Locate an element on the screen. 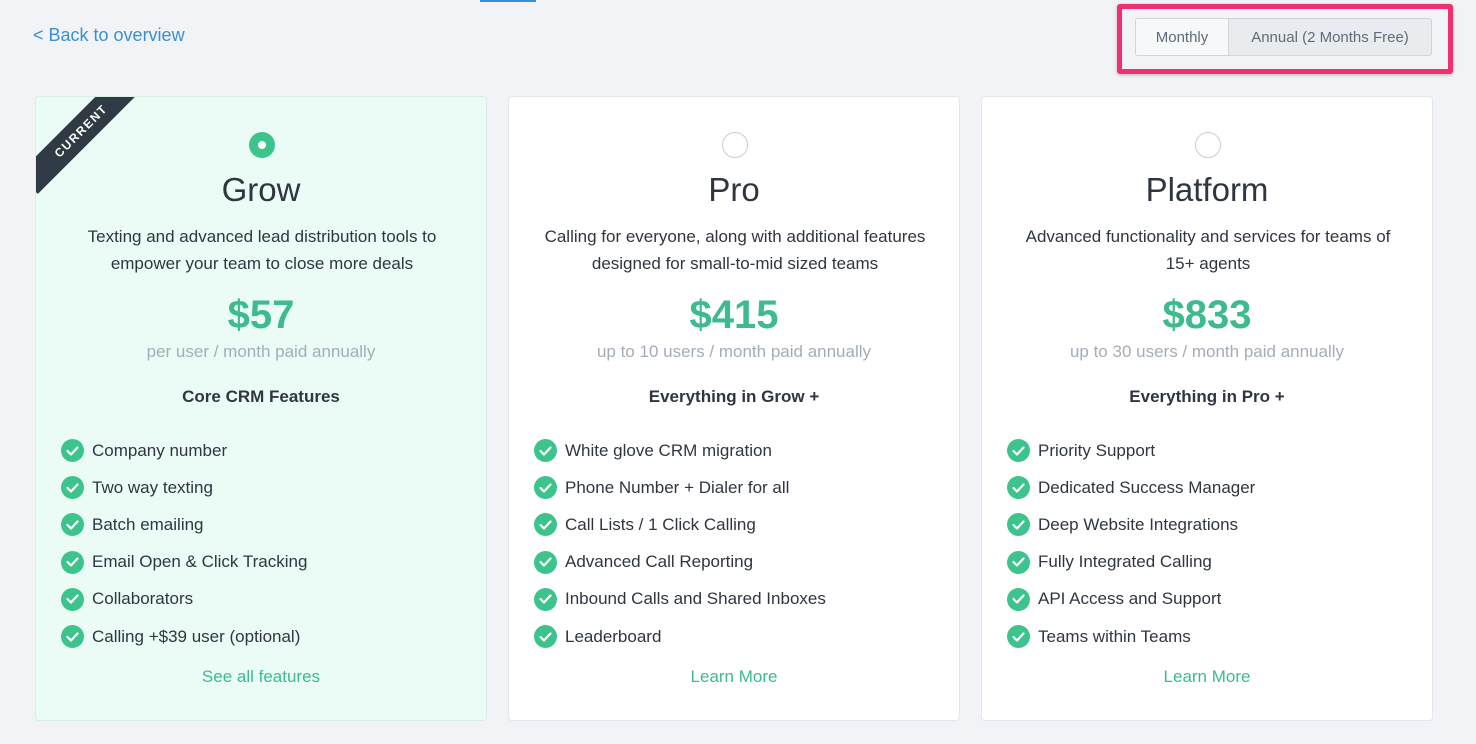  plan-price: $833 is located at coordinates (1207, 315).